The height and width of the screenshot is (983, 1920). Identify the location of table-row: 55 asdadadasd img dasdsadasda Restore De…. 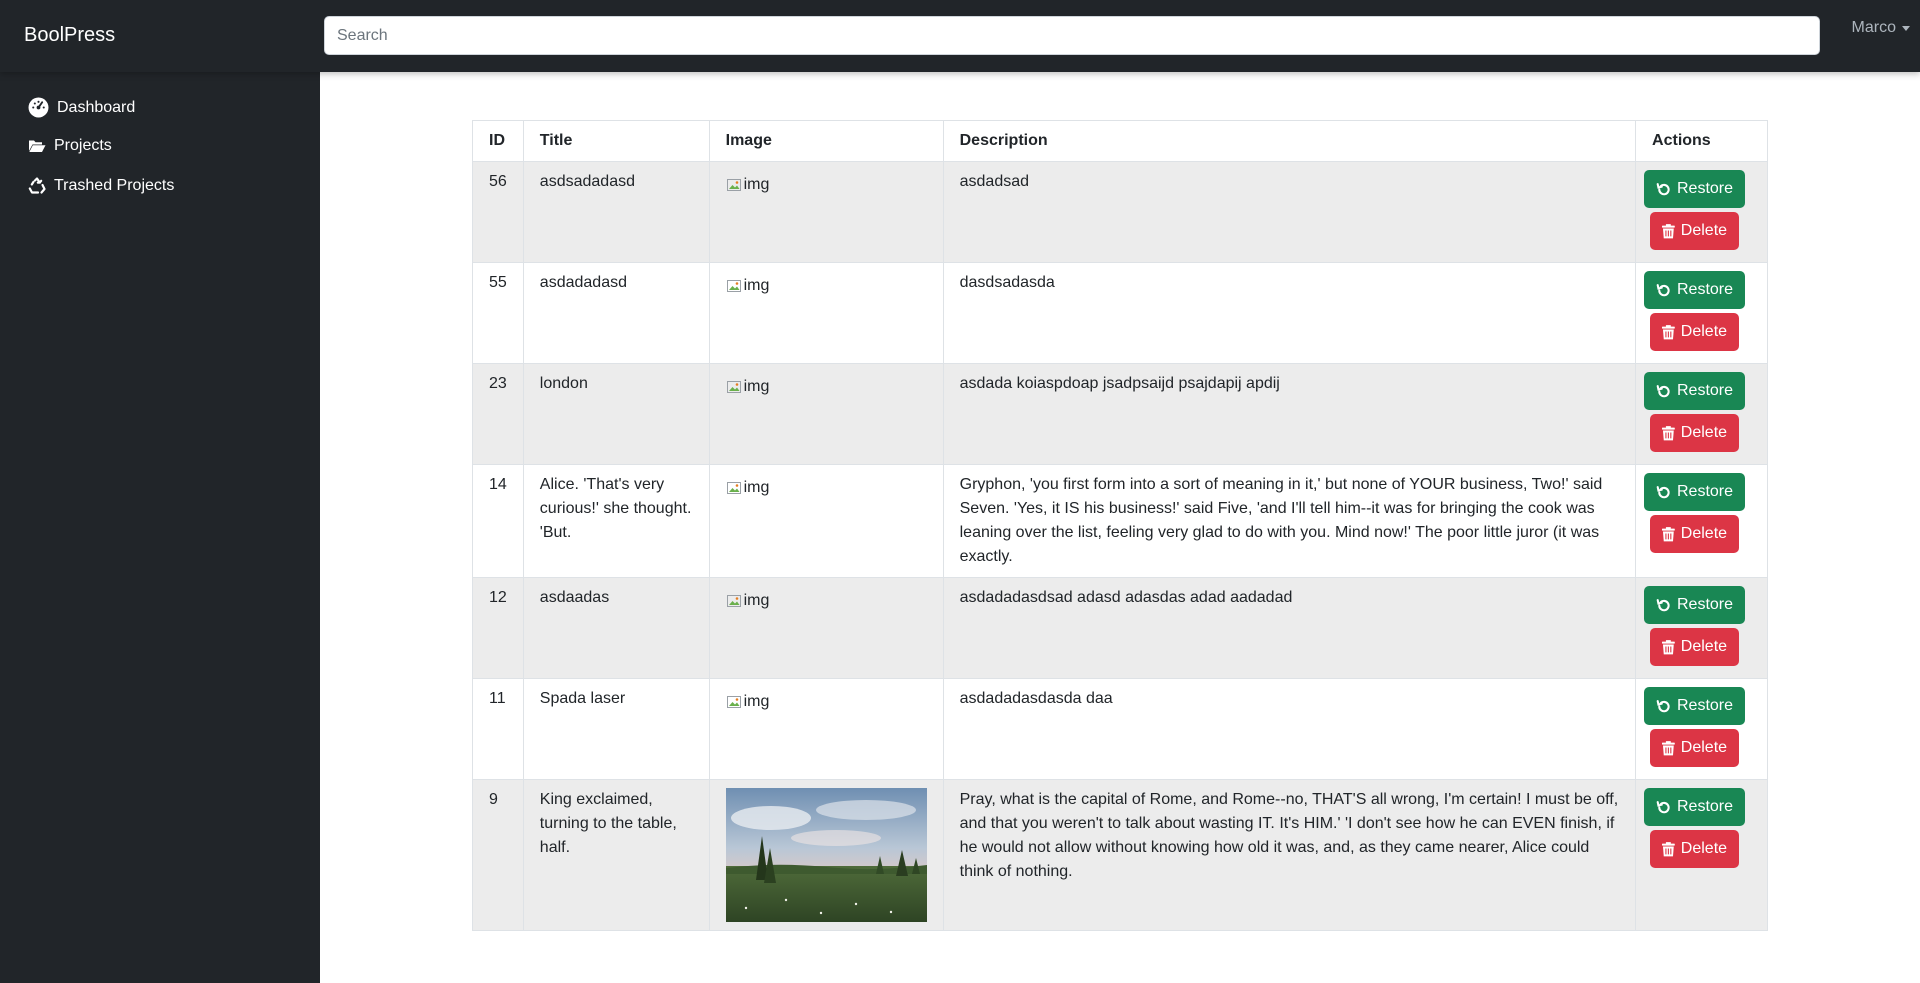
(1120, 313).